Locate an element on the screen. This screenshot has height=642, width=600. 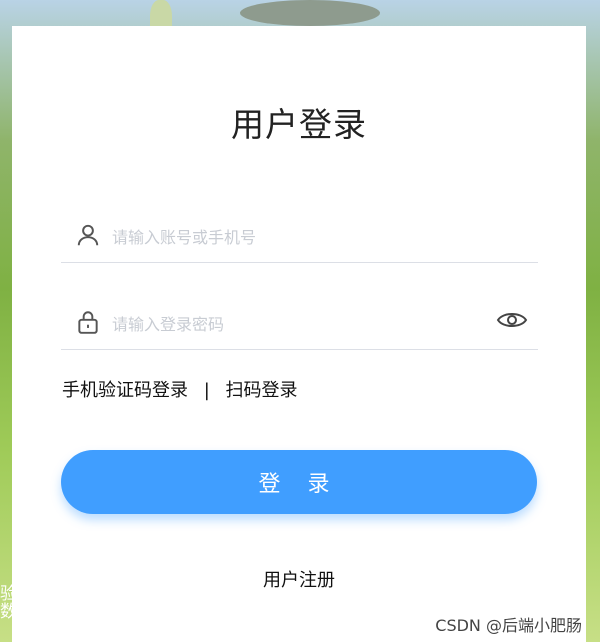
username-placeholder: 请输入账号或手机号 is located at coordinates (184, 237).